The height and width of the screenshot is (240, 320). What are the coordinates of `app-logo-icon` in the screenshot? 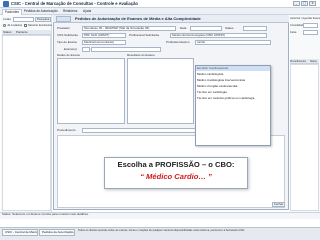 It's located at (6, 4).